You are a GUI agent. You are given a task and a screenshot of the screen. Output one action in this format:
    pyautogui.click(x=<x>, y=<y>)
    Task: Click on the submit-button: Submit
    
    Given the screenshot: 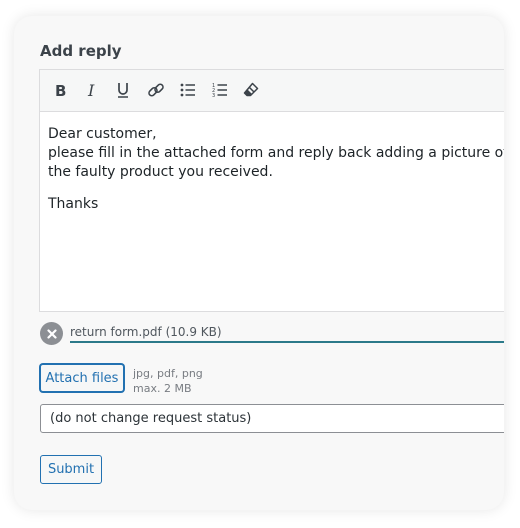 What is the action you would take?
    pyautogui.click(x=71, y=469)
    